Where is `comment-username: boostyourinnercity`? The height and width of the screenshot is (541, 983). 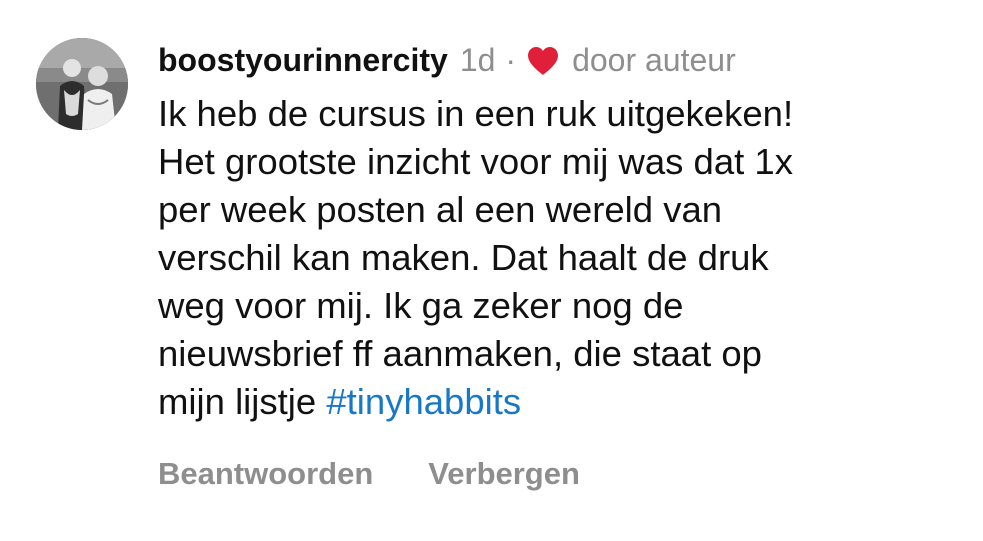
comment-username: boostyourinnercity is located at coordinates (303, 60).